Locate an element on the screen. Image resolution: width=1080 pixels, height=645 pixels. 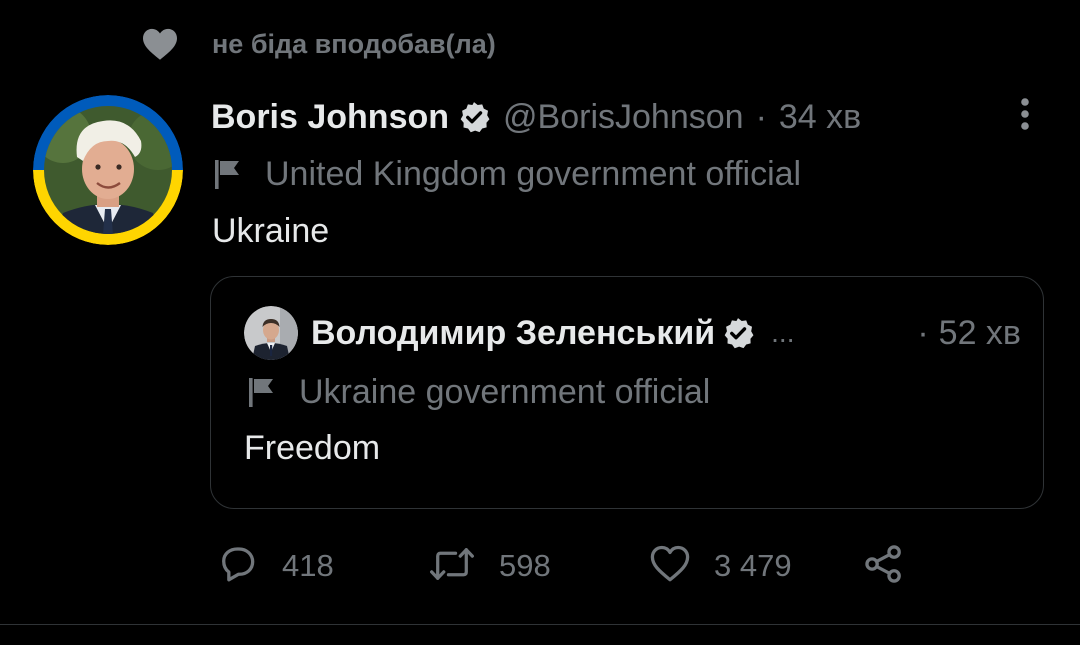
quoted-author-name: Володимир Зеленський is located at coordinates (513, 333).